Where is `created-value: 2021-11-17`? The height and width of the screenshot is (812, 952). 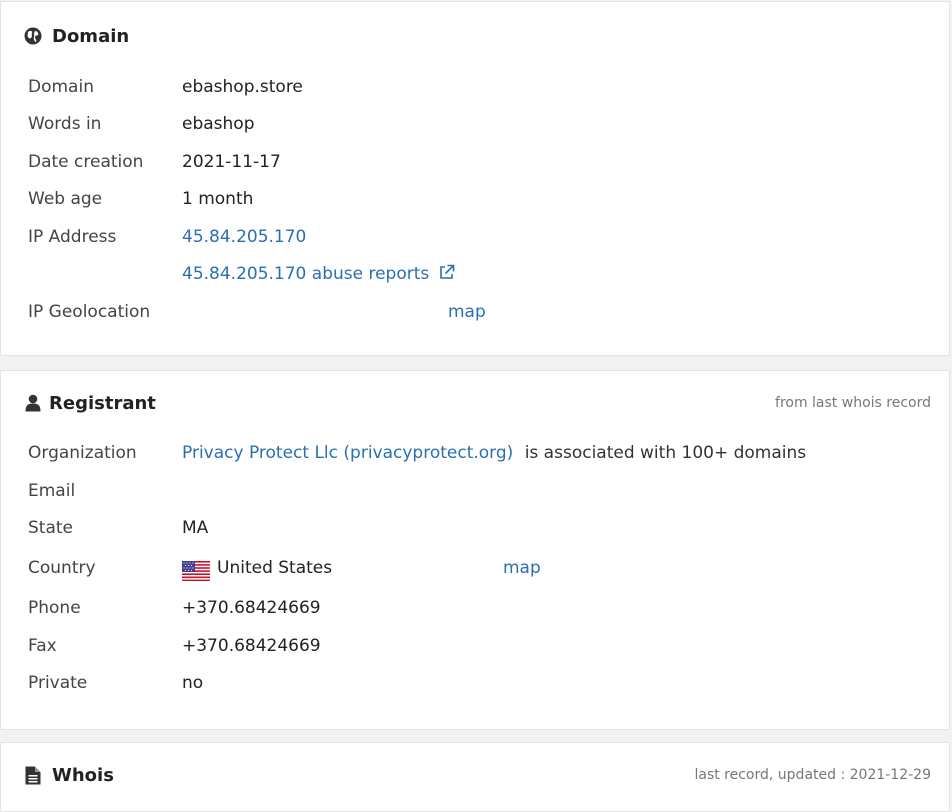
created-value: 2021-11-17 is located at coordinates (231, 162).